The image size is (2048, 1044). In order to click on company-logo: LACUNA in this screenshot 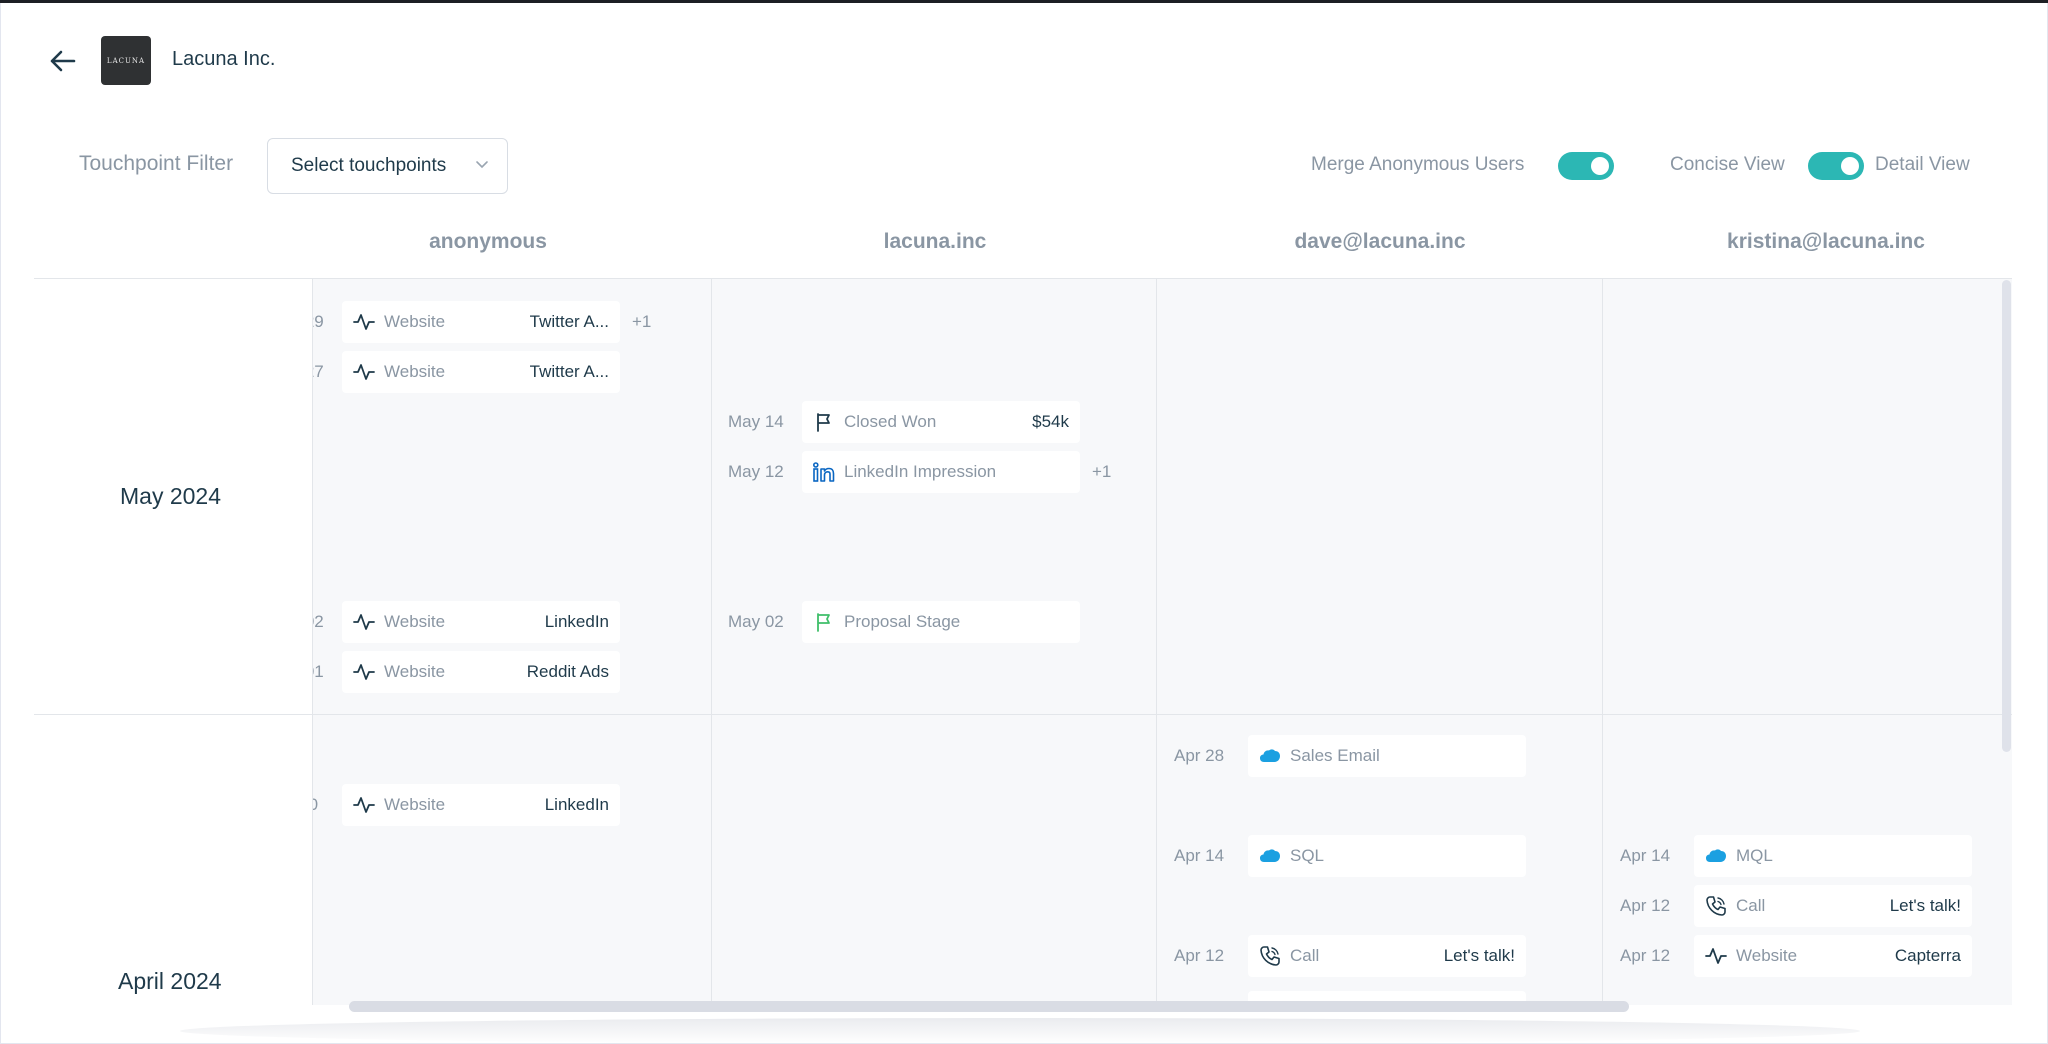, I will do `click(126, 60)`.